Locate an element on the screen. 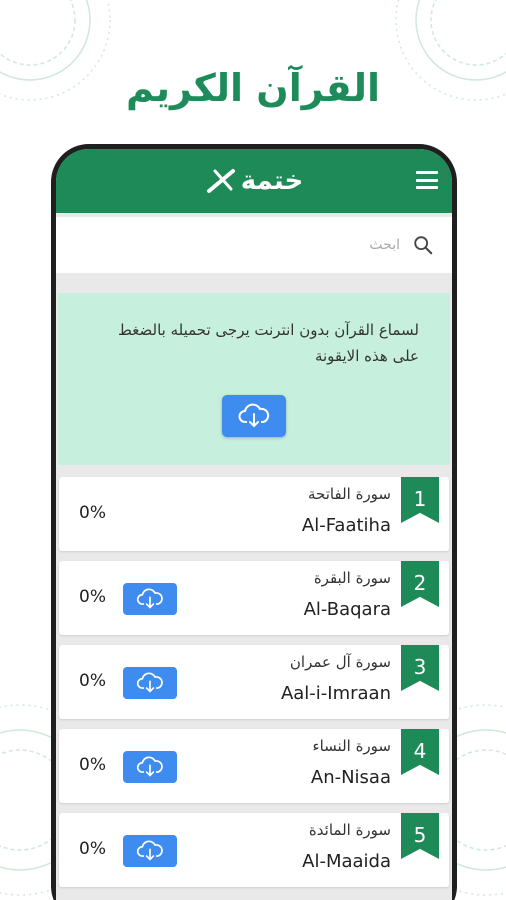 The image size is (506, 900). surah-row: 5 سورة المائدة Al-Maaida 0% is located at coordinates (254, 850).